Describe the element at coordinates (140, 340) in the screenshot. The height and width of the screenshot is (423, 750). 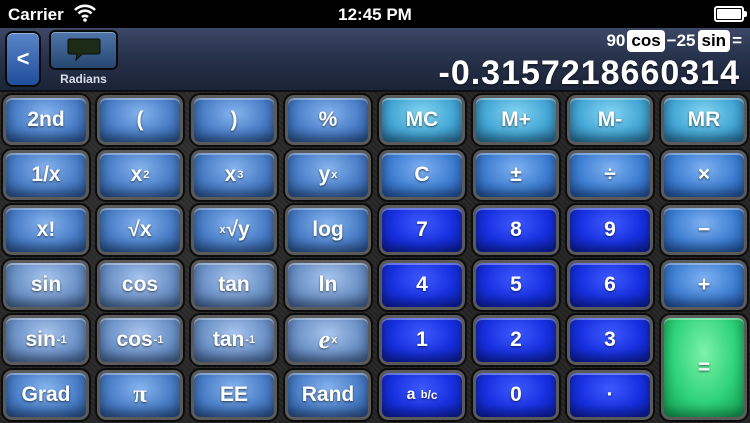
I see `key-arccos: cos -1` at that location.